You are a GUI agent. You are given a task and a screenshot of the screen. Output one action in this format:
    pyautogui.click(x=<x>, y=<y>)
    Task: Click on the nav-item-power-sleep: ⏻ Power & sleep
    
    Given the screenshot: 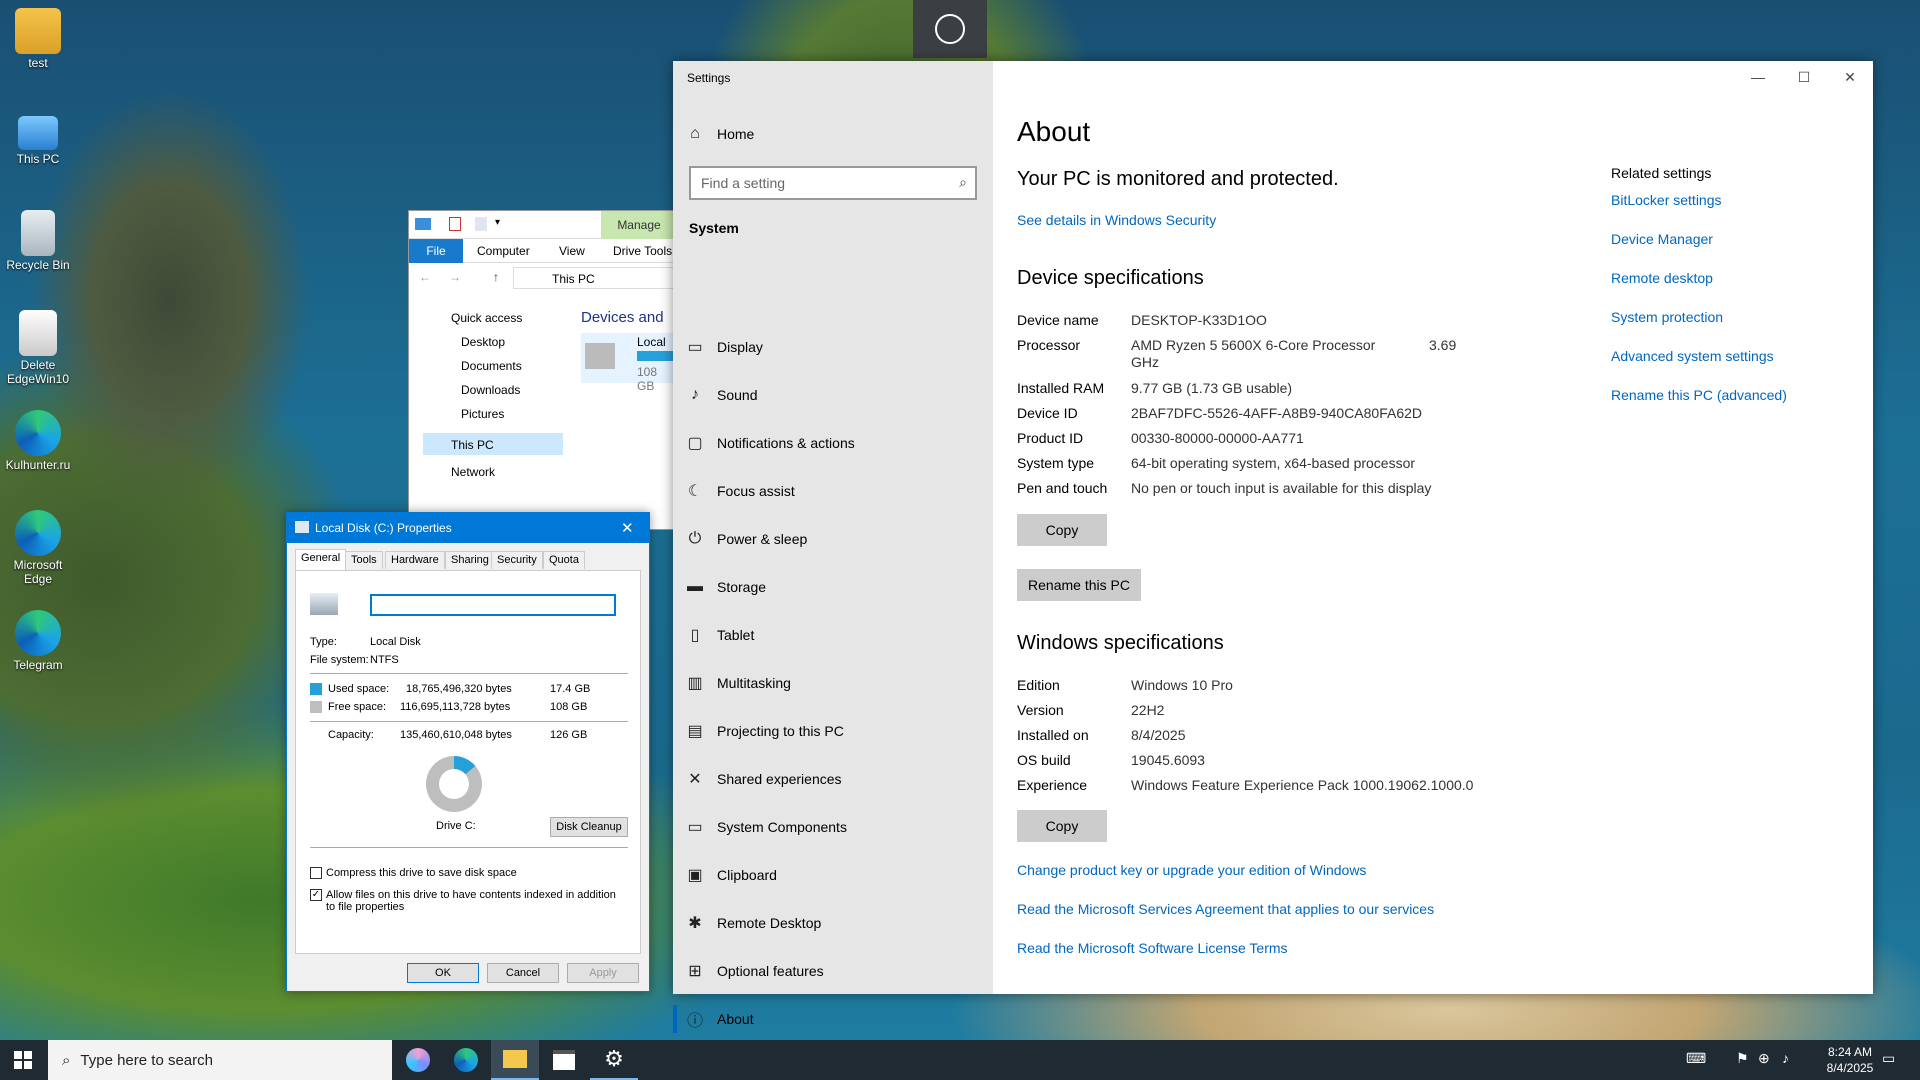 What is the action you would take?
    pyautogui.click(x=833, y=539)
    